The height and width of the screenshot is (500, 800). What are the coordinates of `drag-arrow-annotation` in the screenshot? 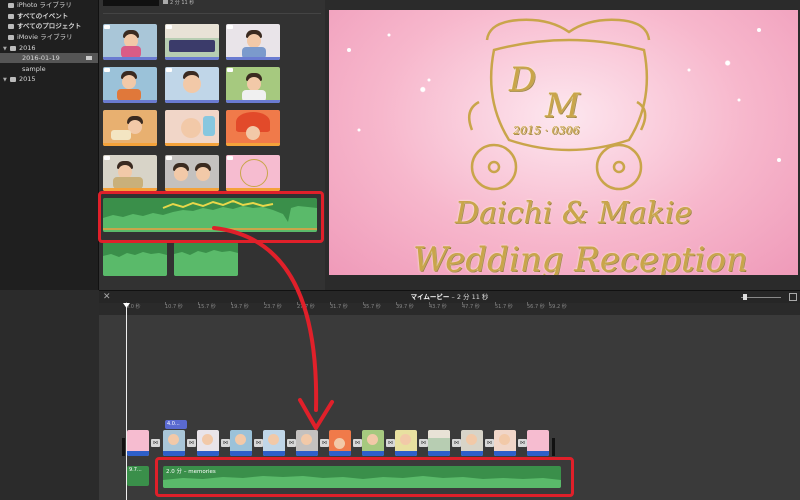 It's located at (273, 328).